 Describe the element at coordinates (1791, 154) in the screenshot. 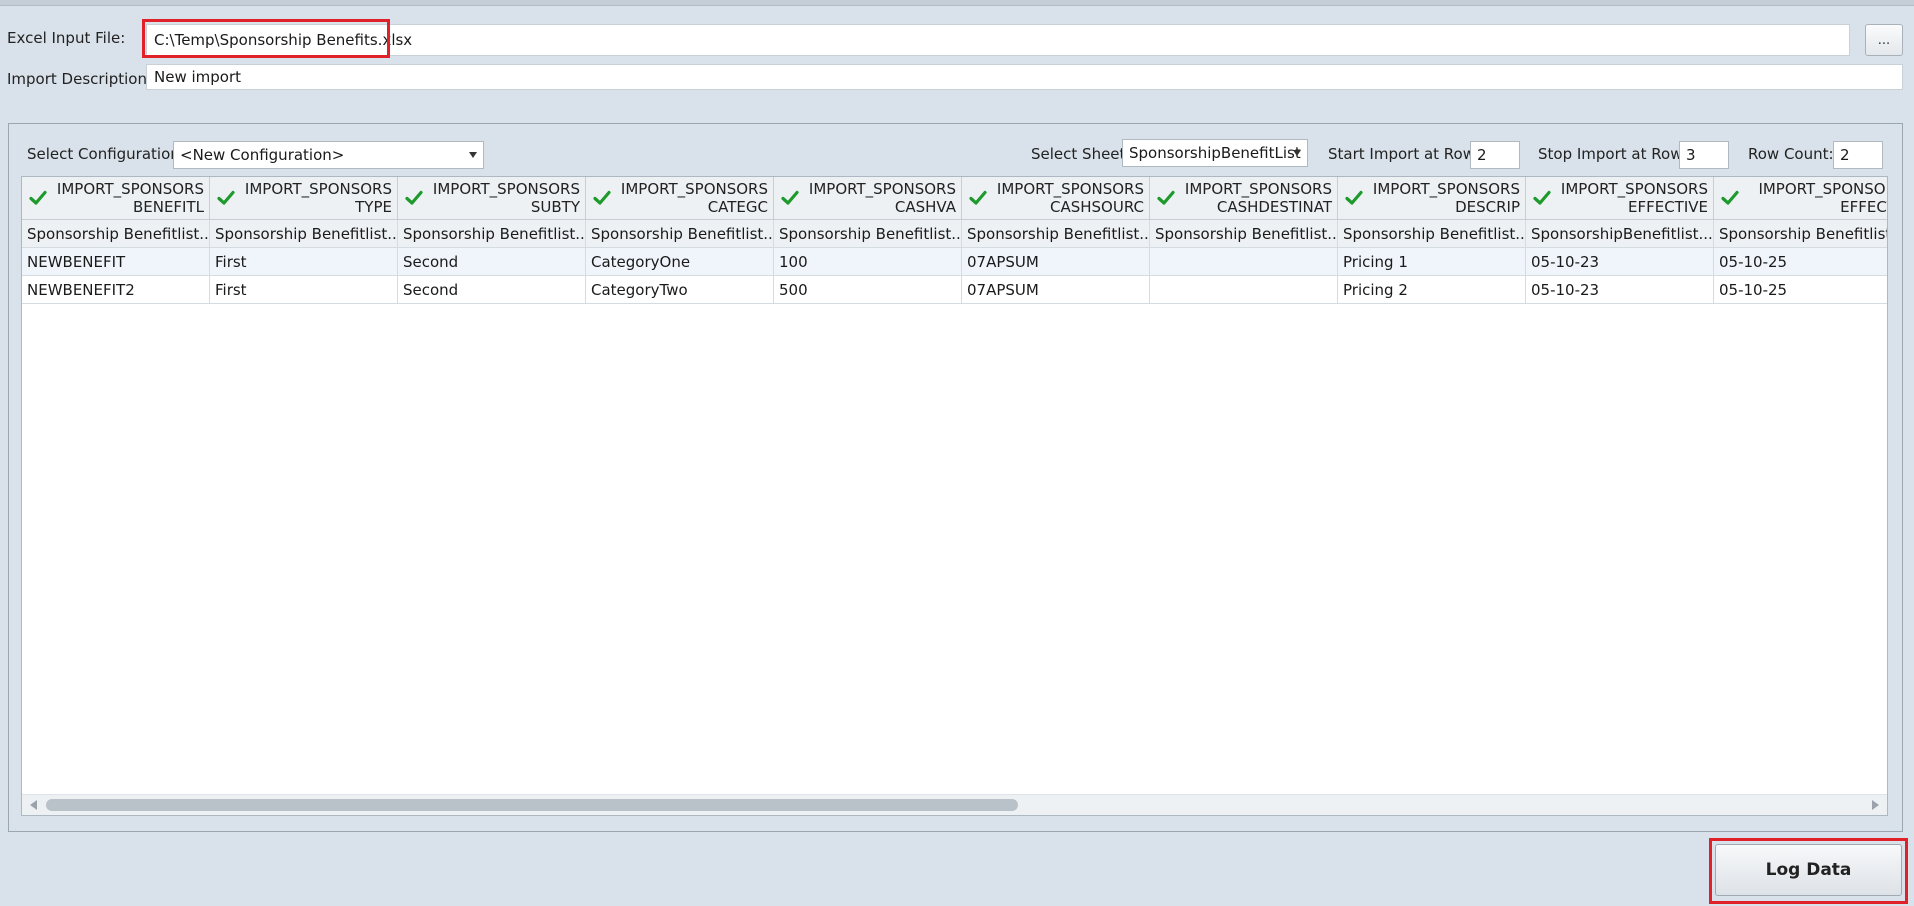

I see `row-count-label: Row Count:` at that location.